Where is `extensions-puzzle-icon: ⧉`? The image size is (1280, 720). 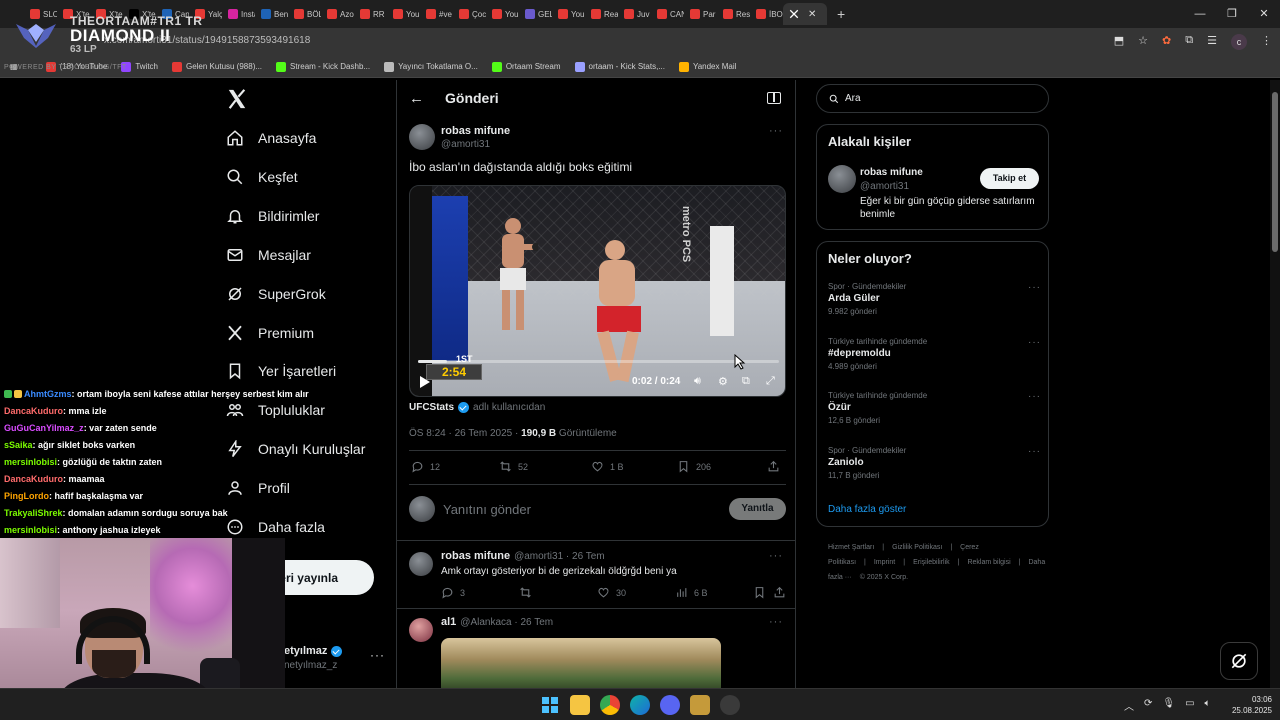 extensions-puzzle-icon: ⧉ is located at coordinates (1189, 42).